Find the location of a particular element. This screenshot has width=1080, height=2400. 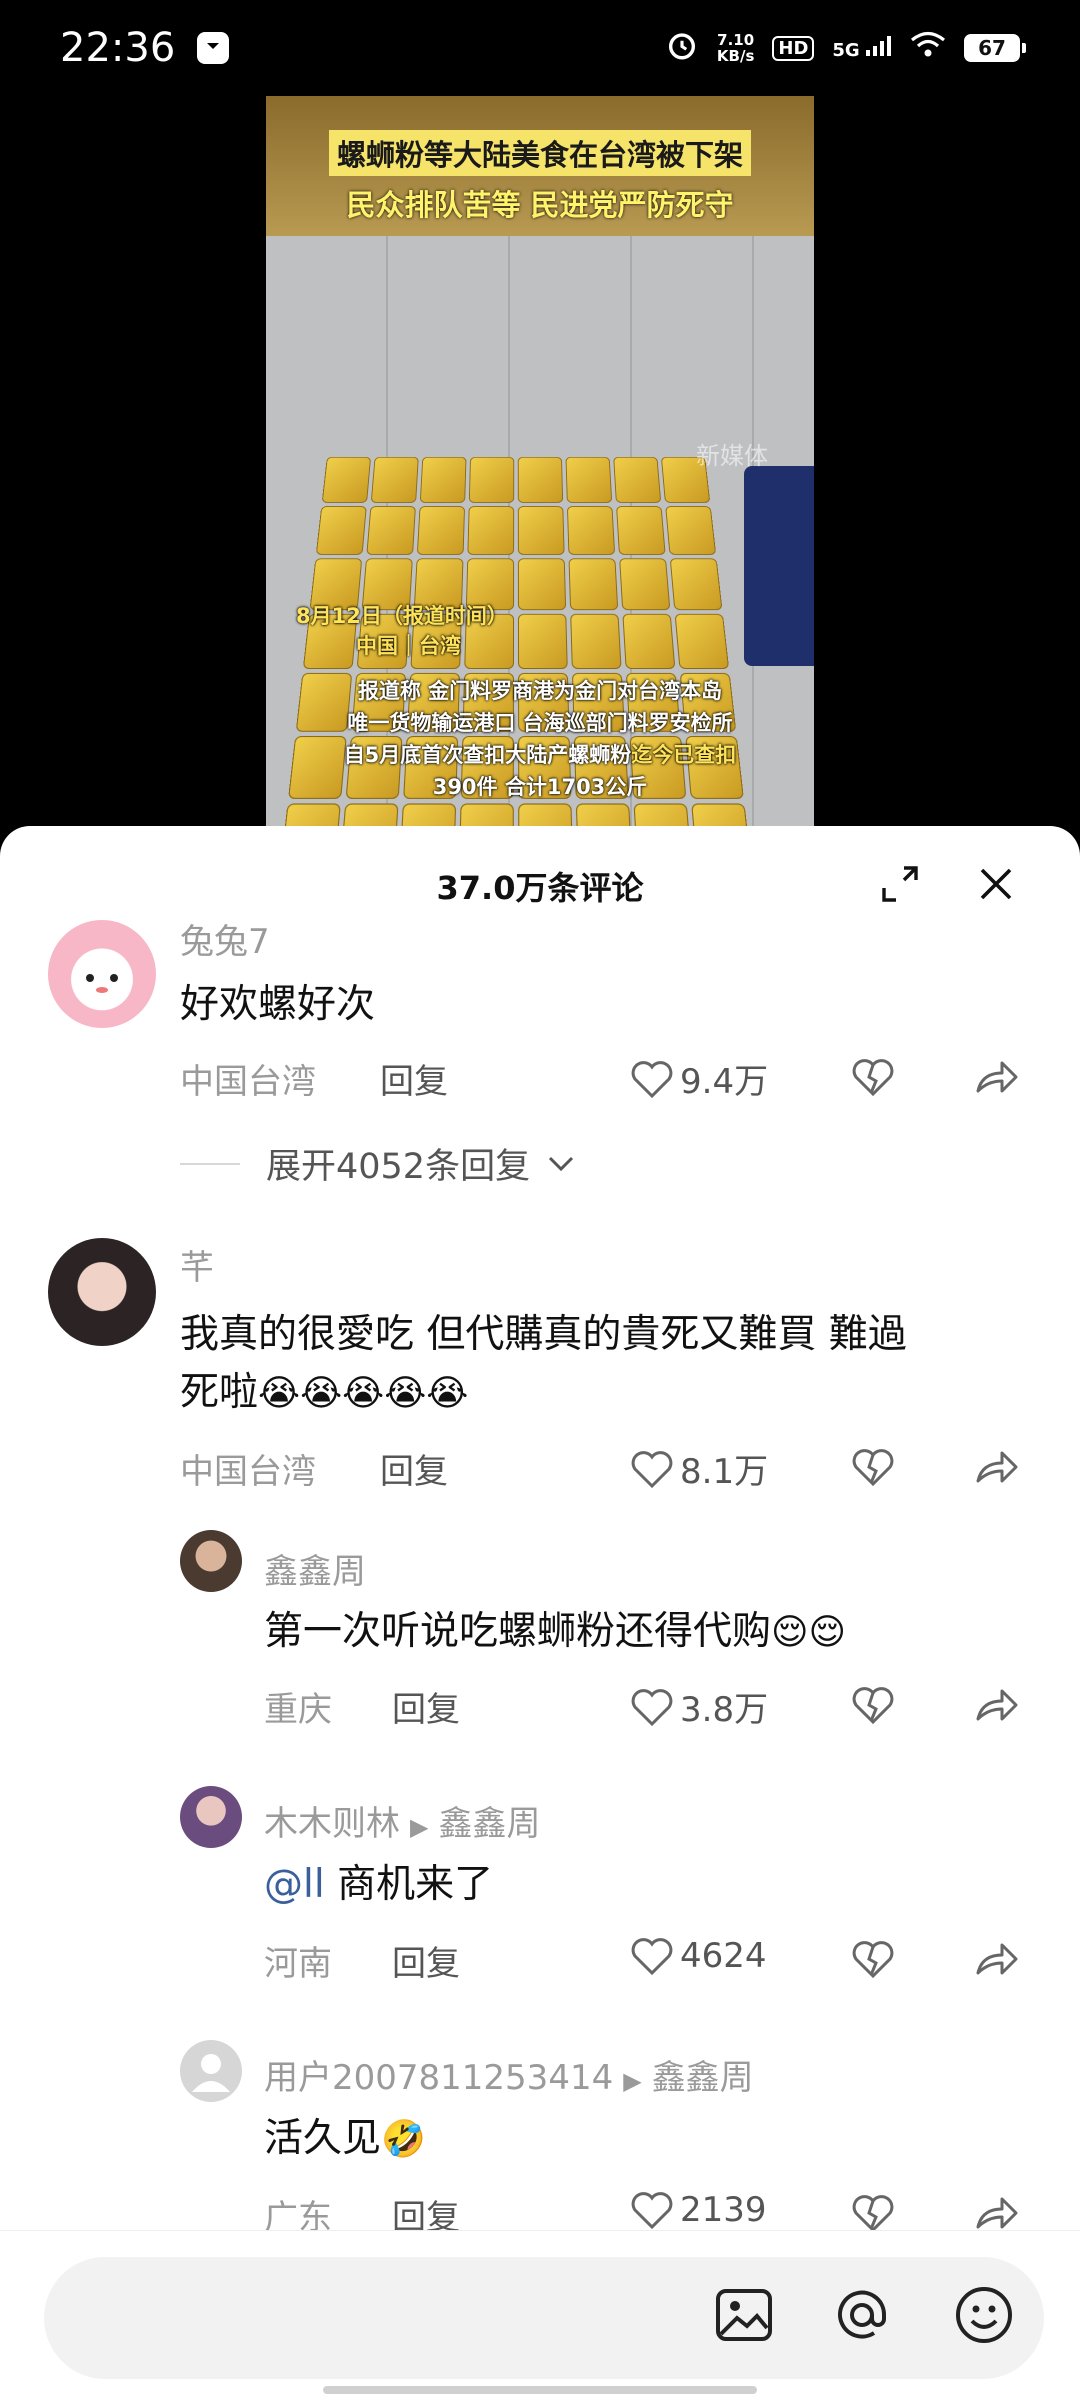

like-button: 2139 is located at coordinates (698, 2210).